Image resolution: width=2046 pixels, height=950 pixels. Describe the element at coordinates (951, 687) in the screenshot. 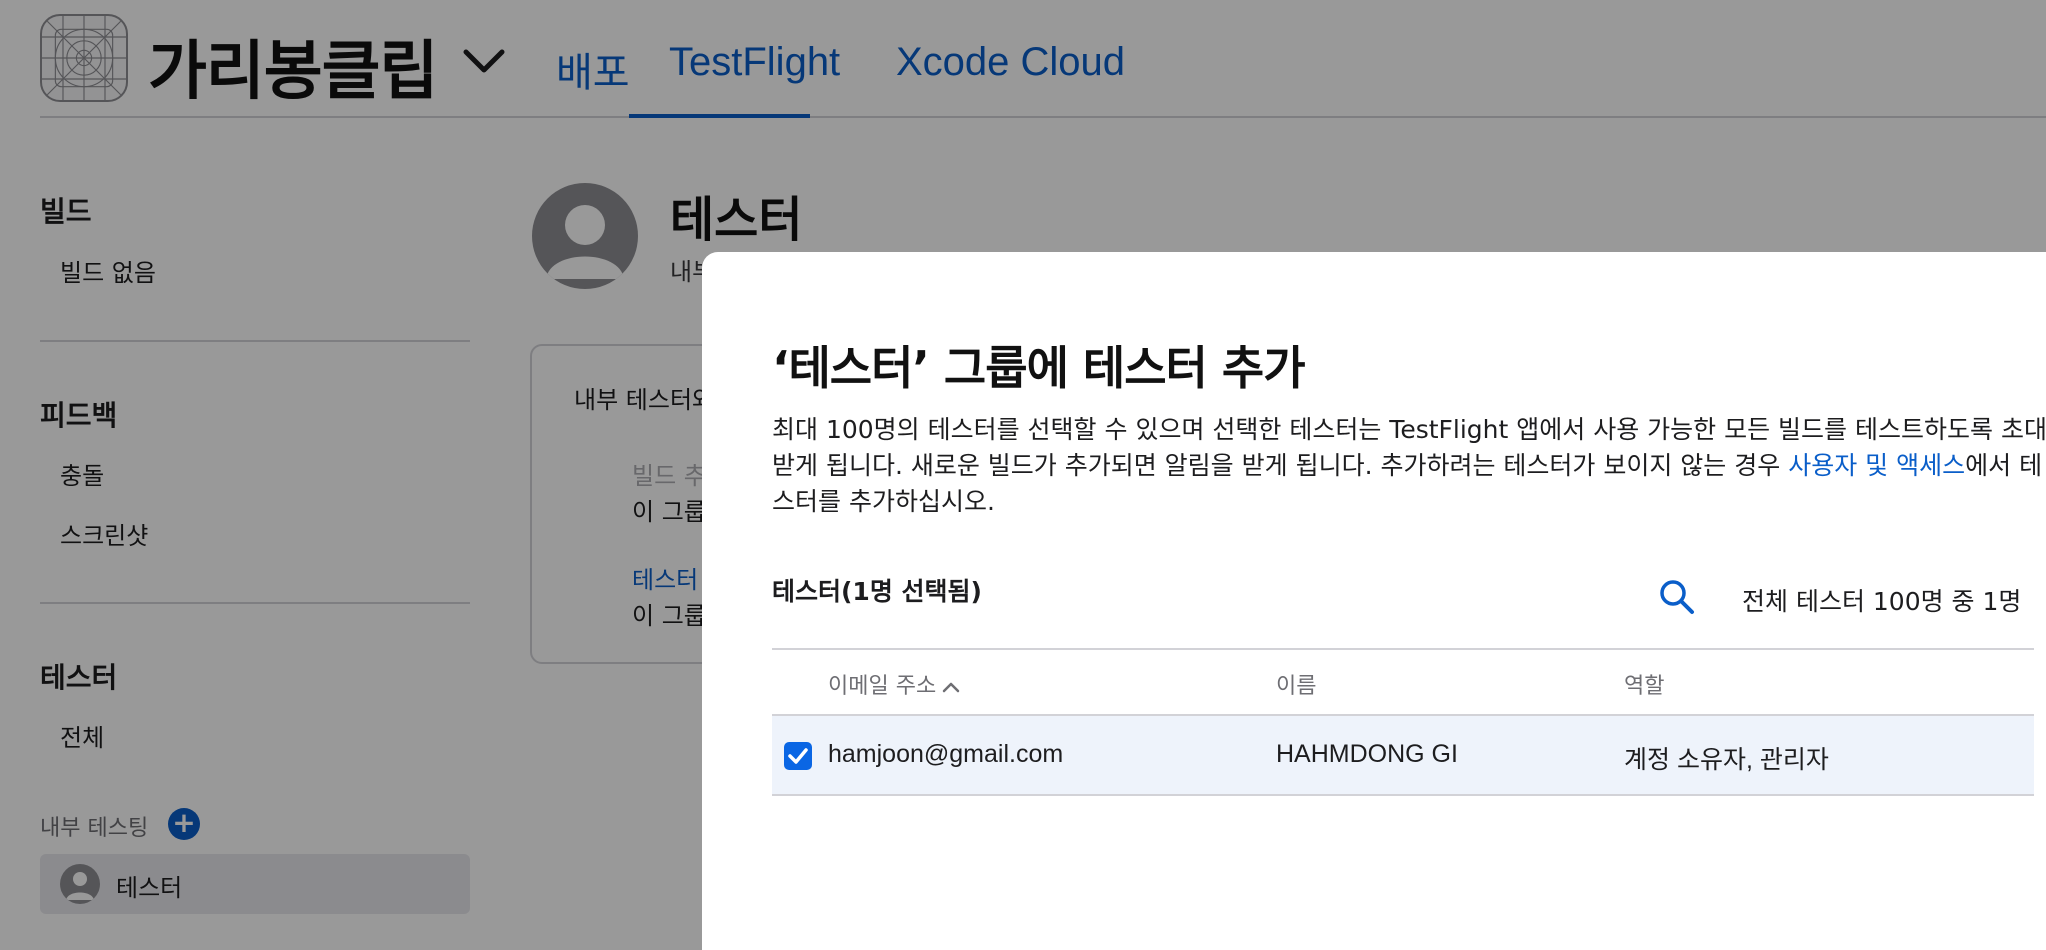

I see `chevron-up-icon` at that location.